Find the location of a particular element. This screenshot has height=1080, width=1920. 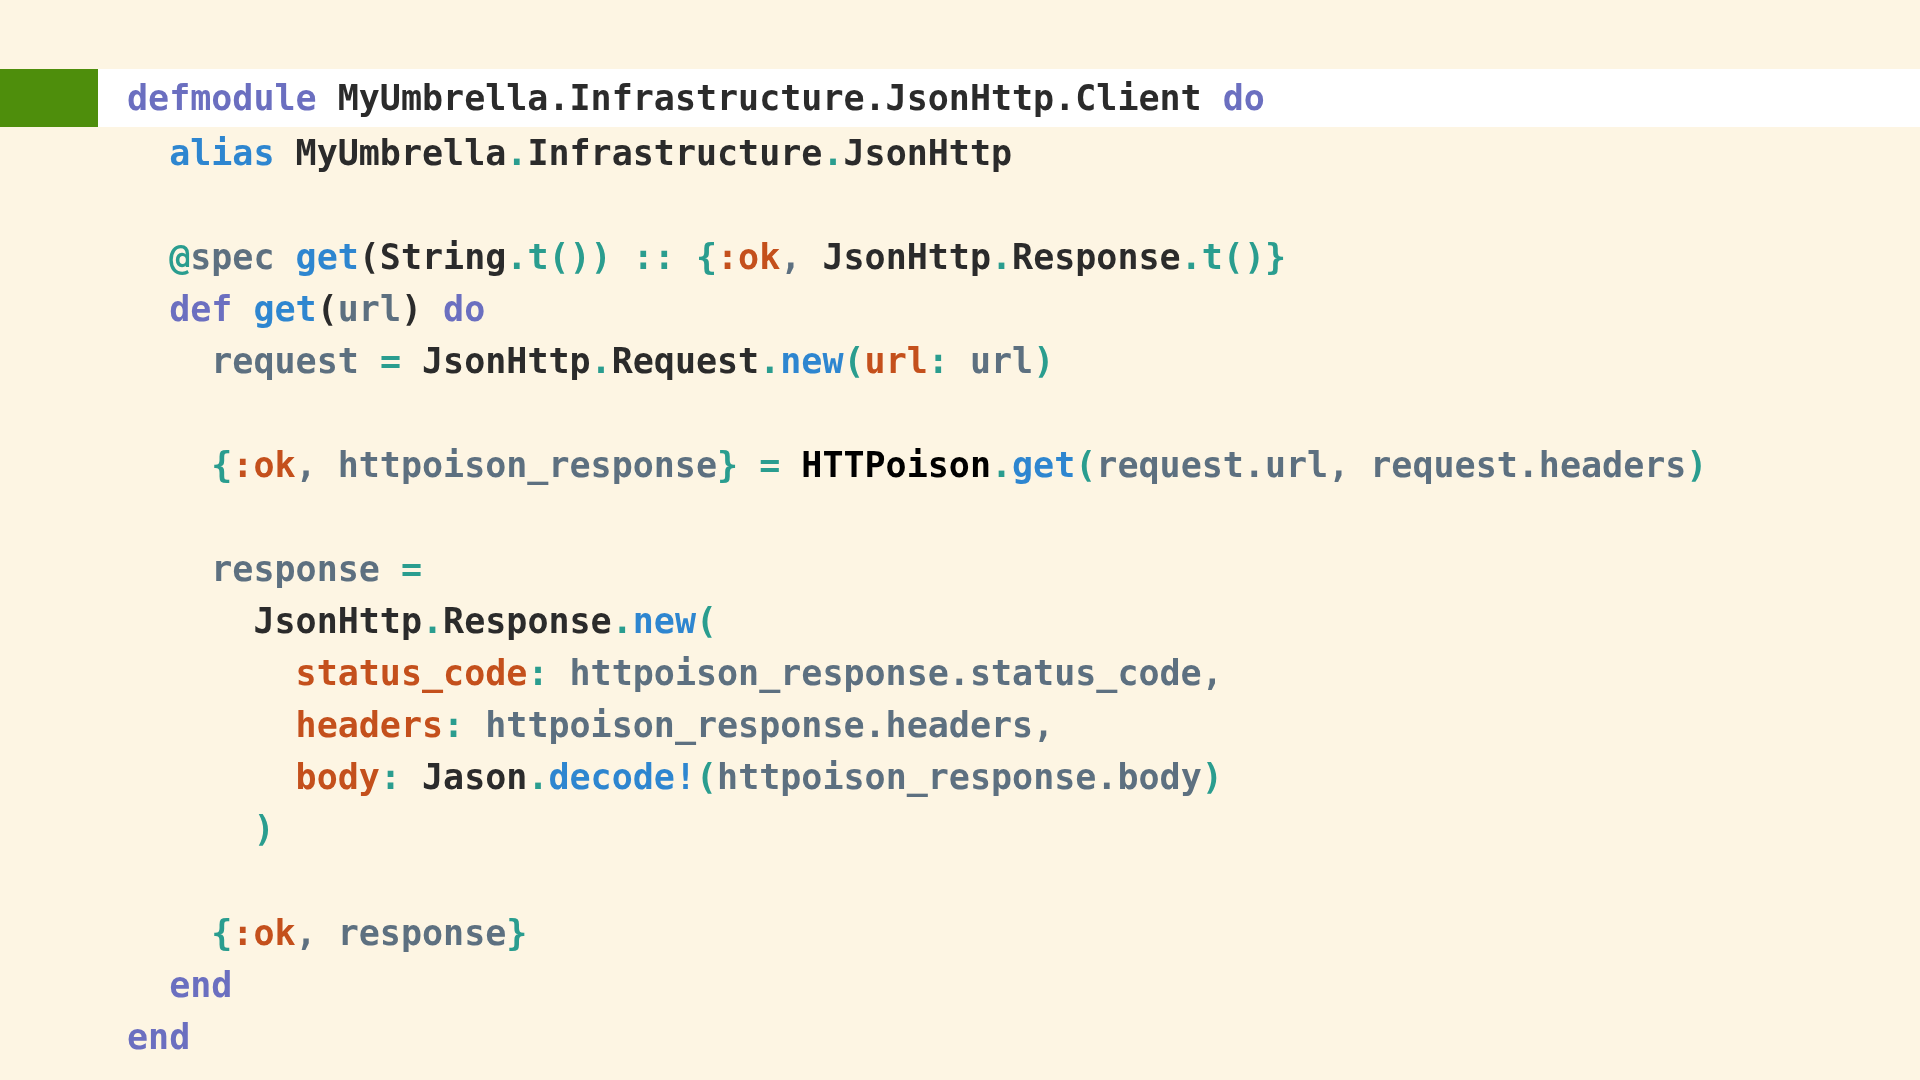

code-line: response = is located at coordinates (316, 569).